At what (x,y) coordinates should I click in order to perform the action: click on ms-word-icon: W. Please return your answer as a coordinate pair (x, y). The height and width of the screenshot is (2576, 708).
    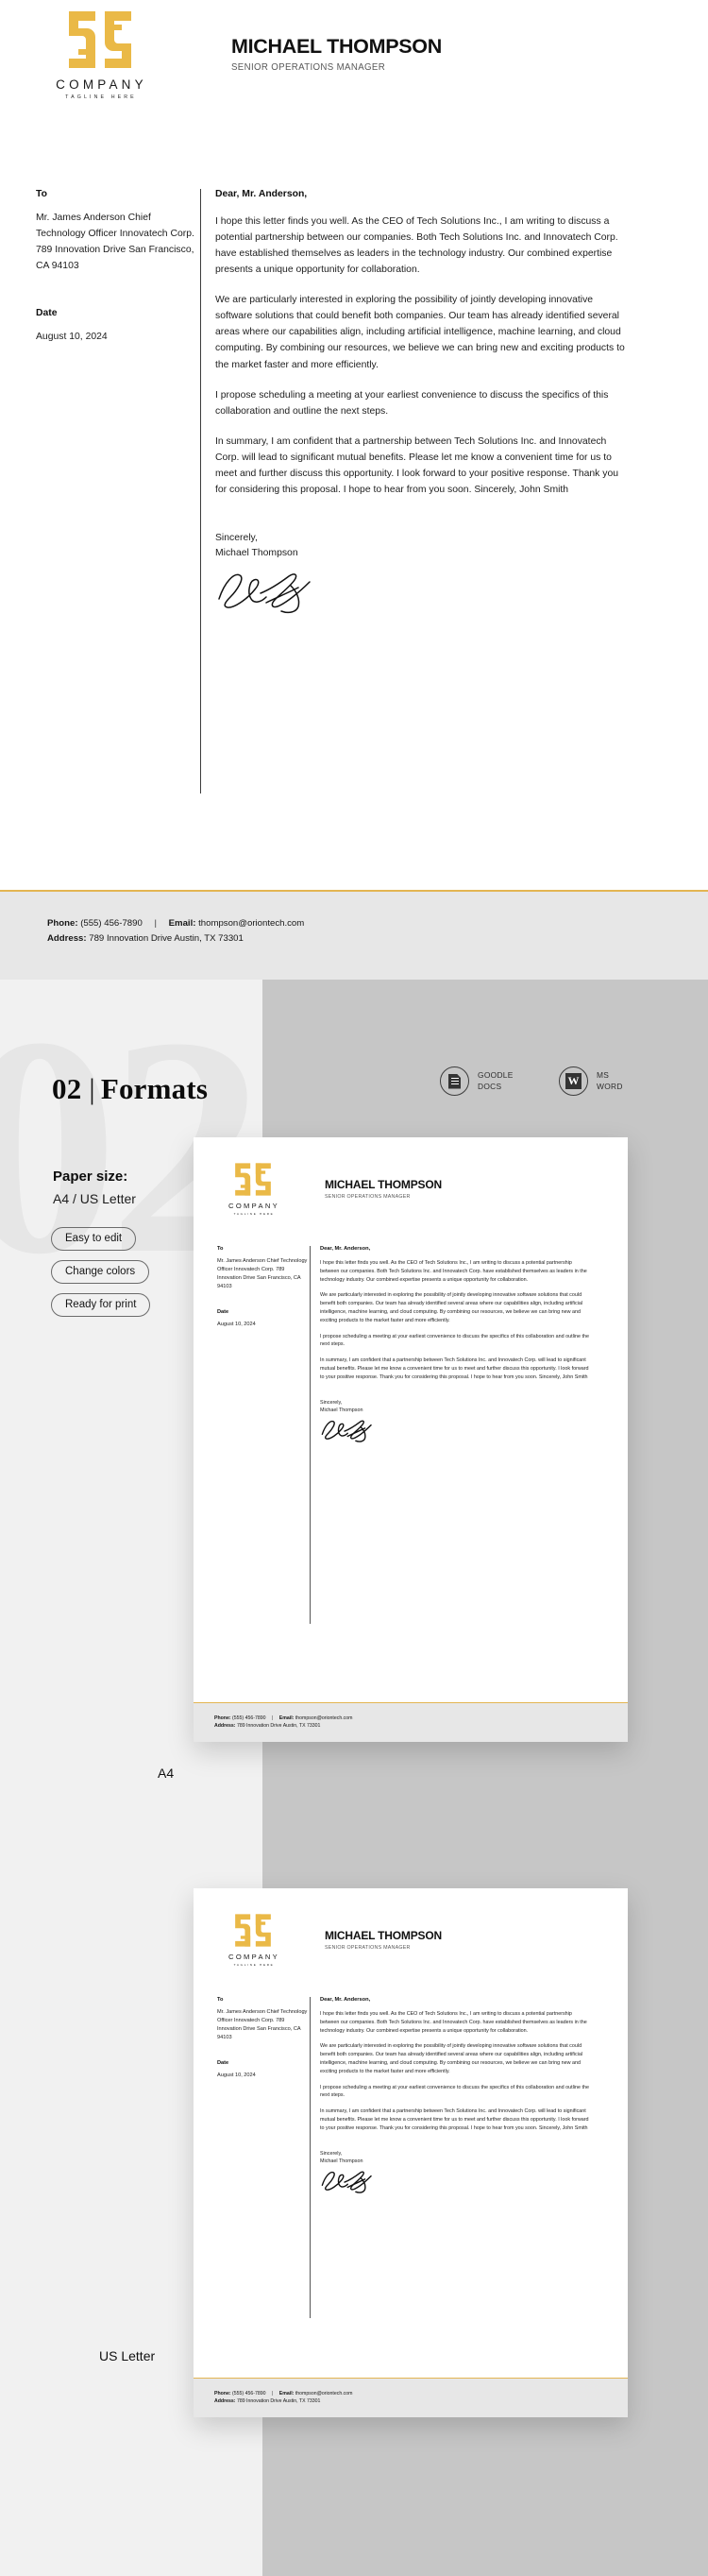
    Looking at the image, I should click on (573, 1081).